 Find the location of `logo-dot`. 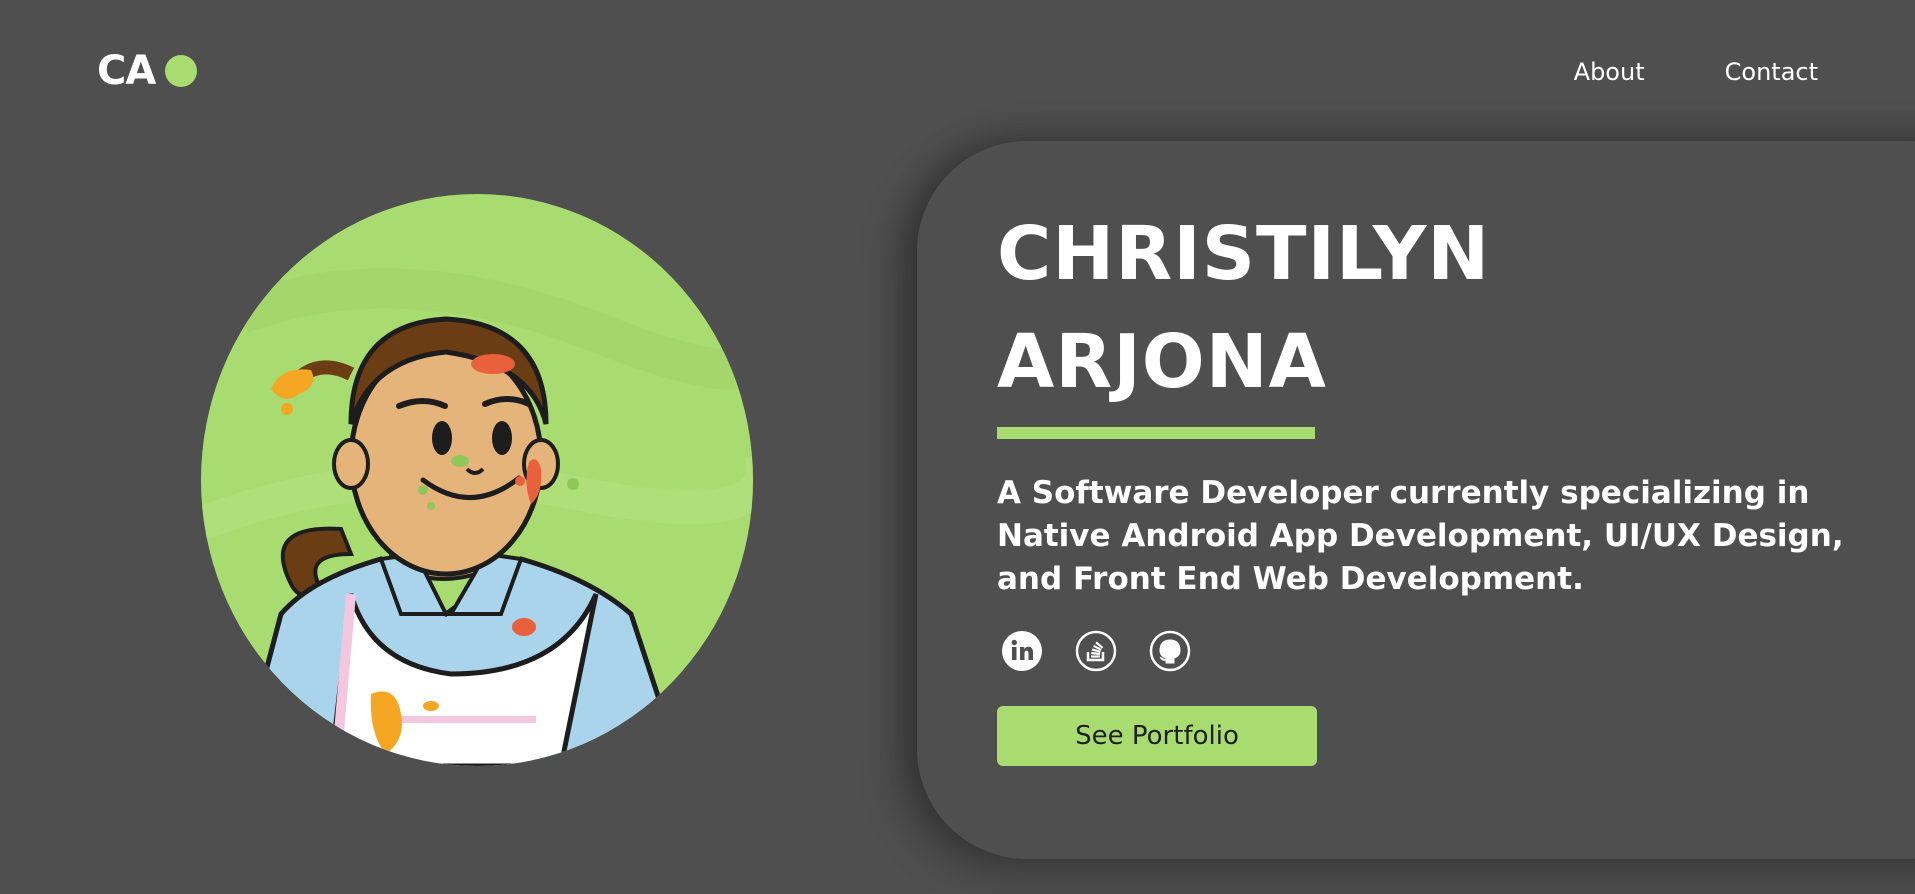

logo-dot is located at coordinates (181, 71).